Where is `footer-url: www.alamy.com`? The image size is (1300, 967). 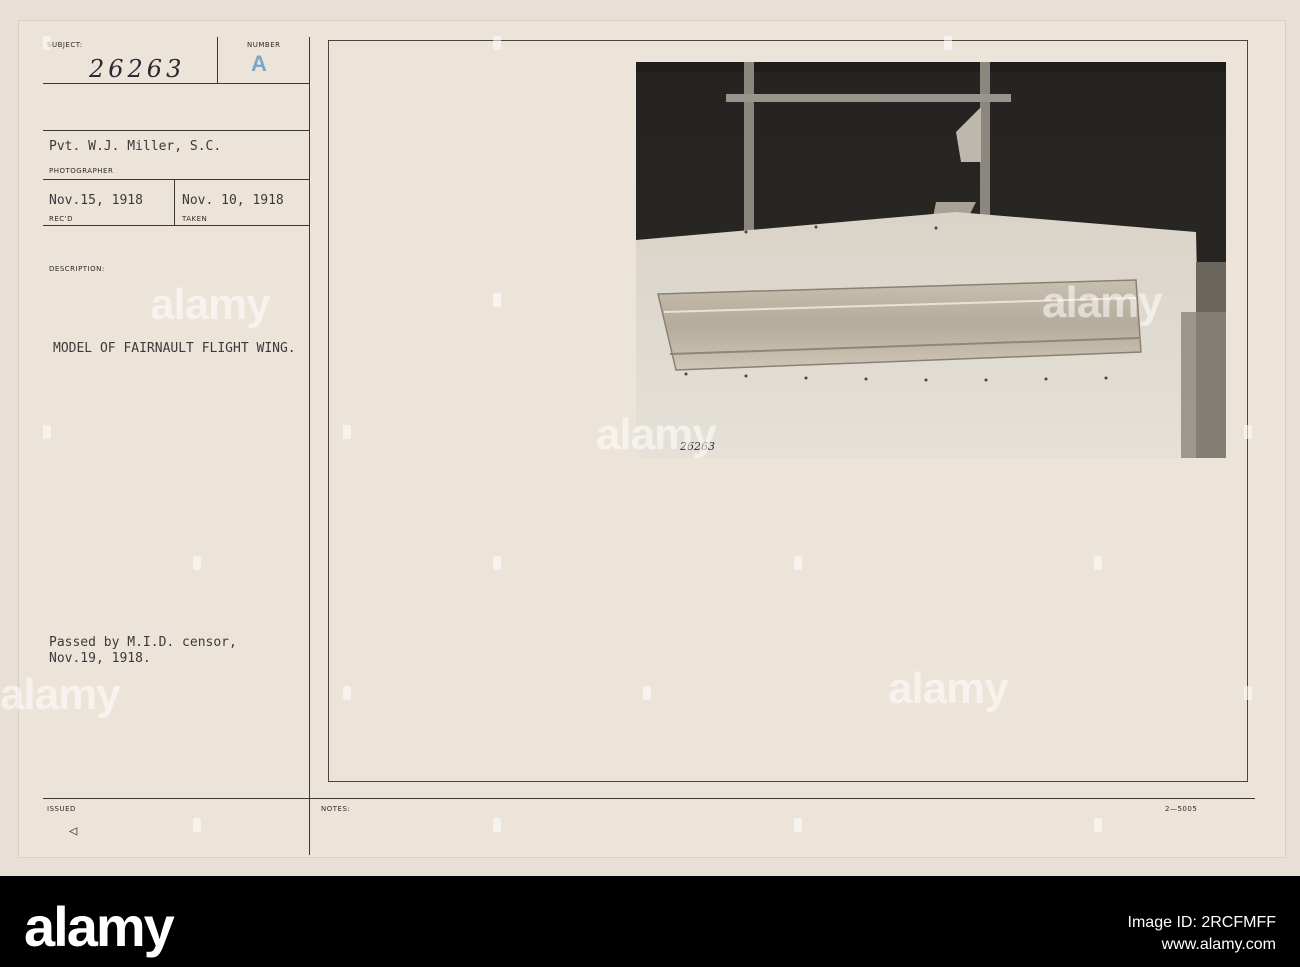
footer-url: www.alamy.com is located at coordinates (1219, 945).